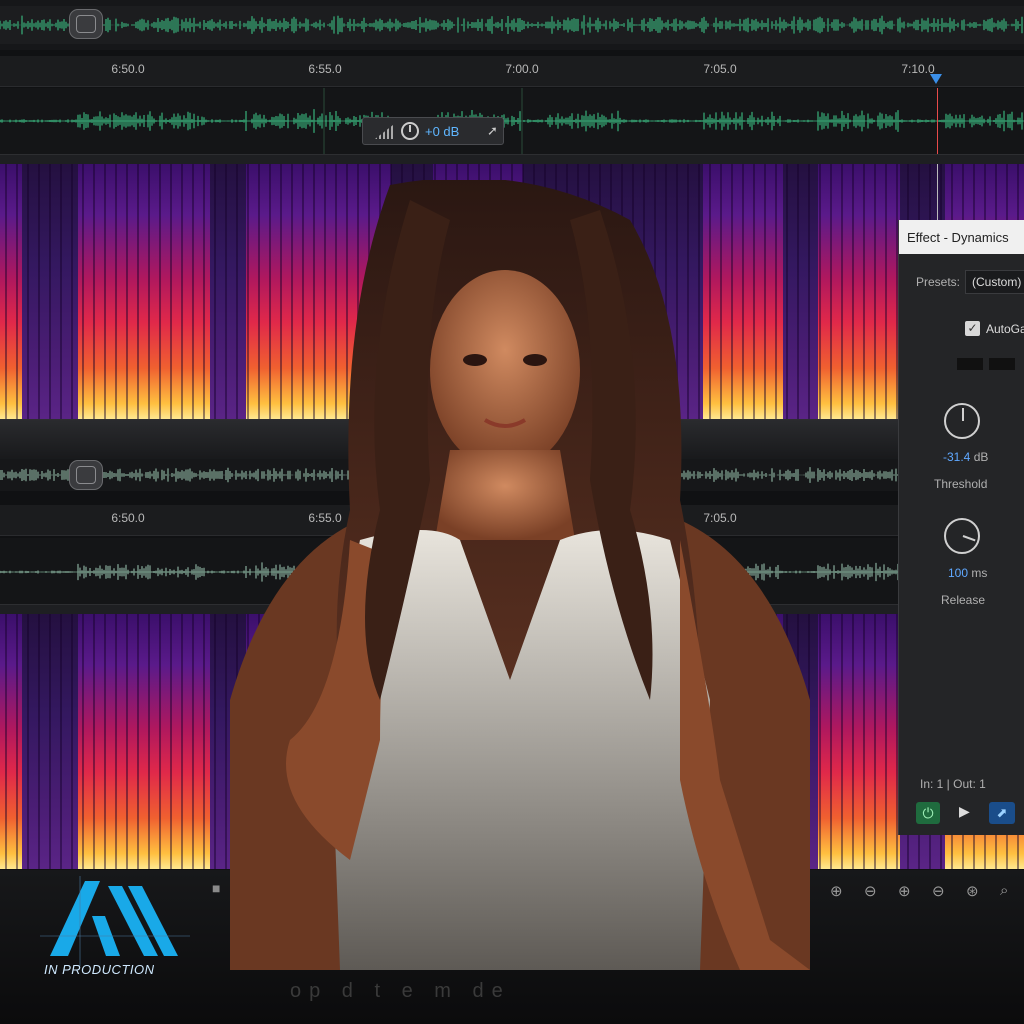 Image resolution: width=1024 pixels, height=1024 pixels. What do you see at coordinates (1005, 329) in the screenshot?
I see `autogain-label: AutoGa` at bounding box center [1005, 329].